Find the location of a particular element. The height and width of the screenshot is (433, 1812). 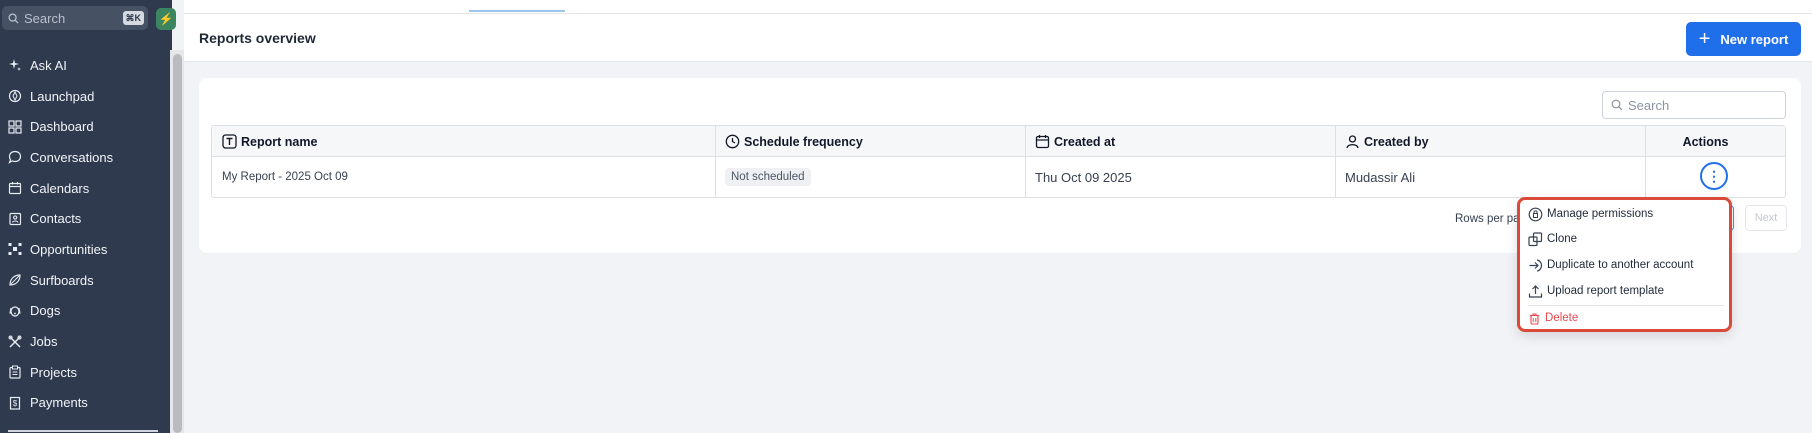

column-header-report-name: Report name is located at coordinates (269, 141).